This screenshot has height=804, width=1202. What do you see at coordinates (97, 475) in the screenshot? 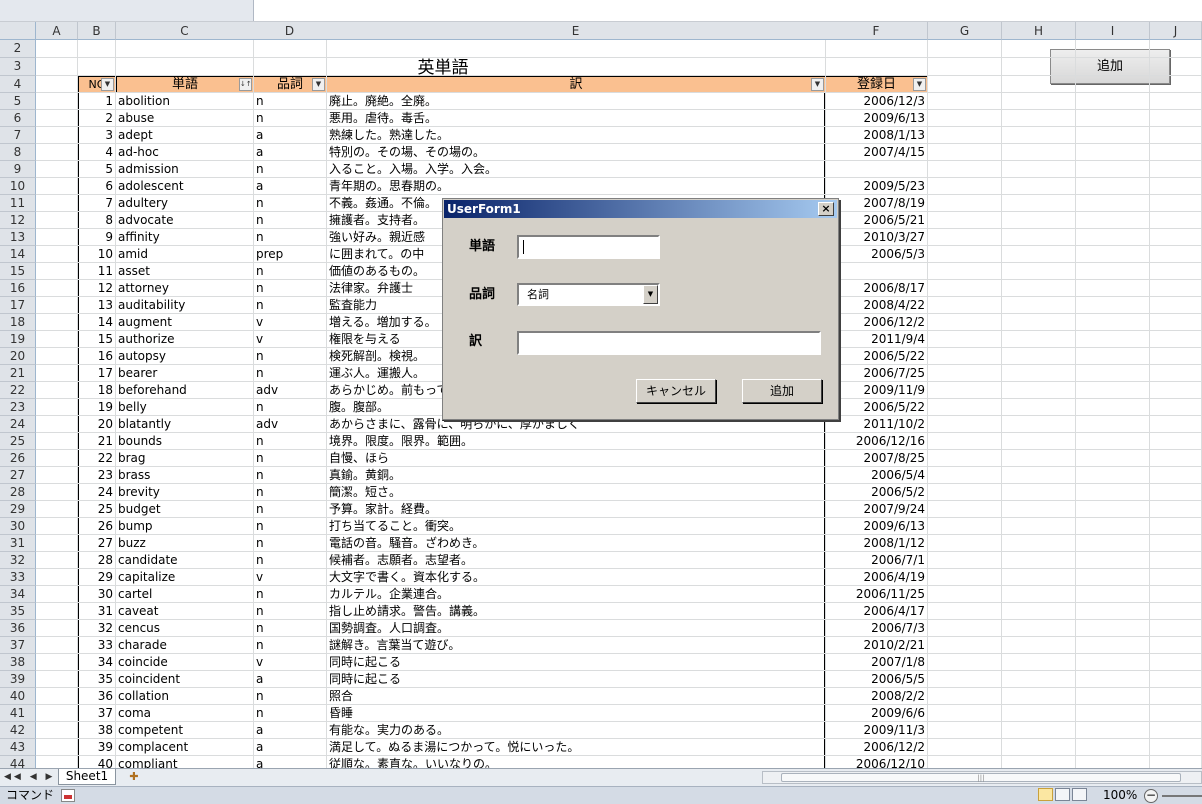
I see `cell-no: 23` at bounding box center [97, 475].